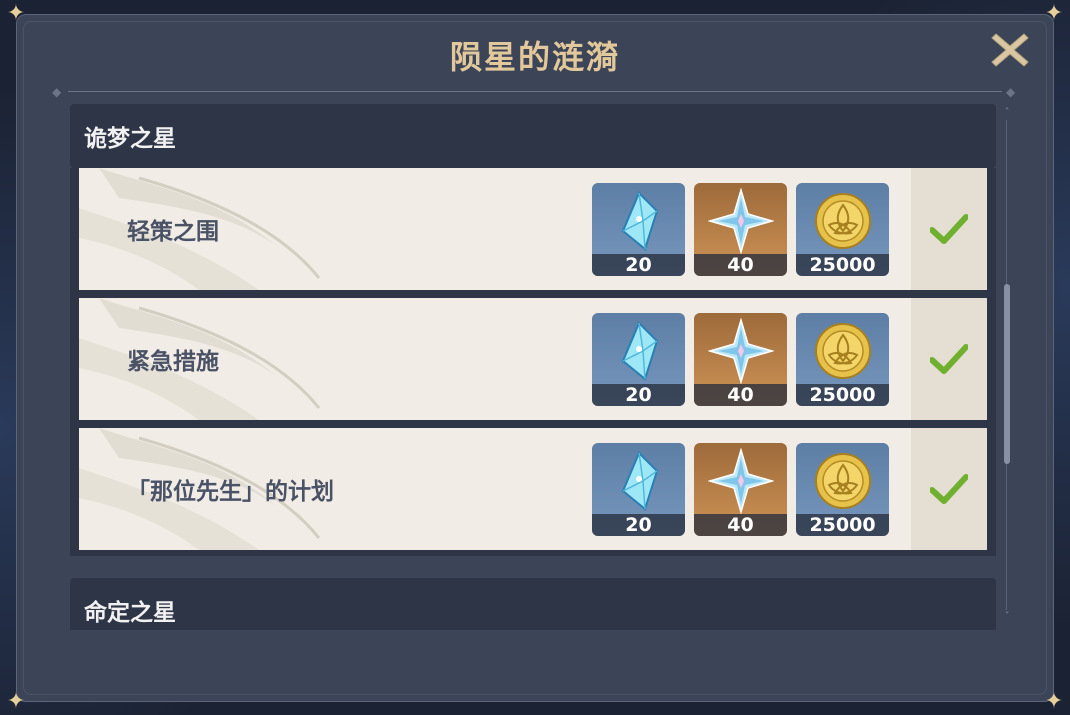  Describe the element at coordinates (533, 359) in the screenshot. I see `quest-row: 紧急措施 20 40 25000` at that location.